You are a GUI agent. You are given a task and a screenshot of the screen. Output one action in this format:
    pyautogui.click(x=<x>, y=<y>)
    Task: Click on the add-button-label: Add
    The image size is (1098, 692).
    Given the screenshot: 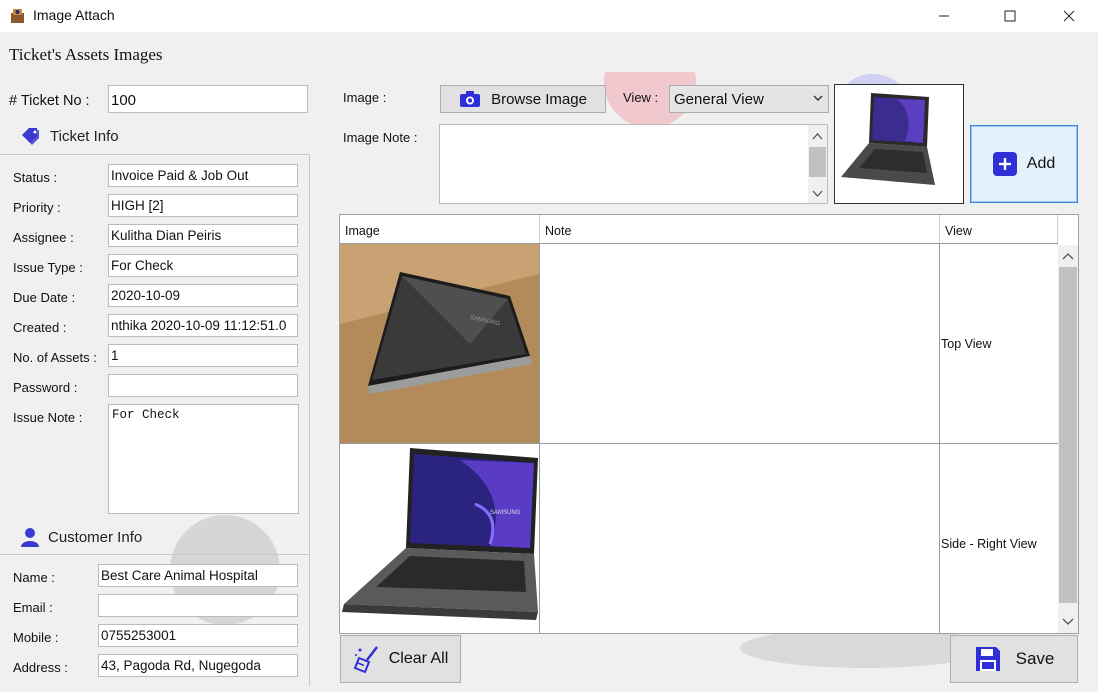 What is the action you would take?
    pyautogui.click(x=1041, y=163)
    